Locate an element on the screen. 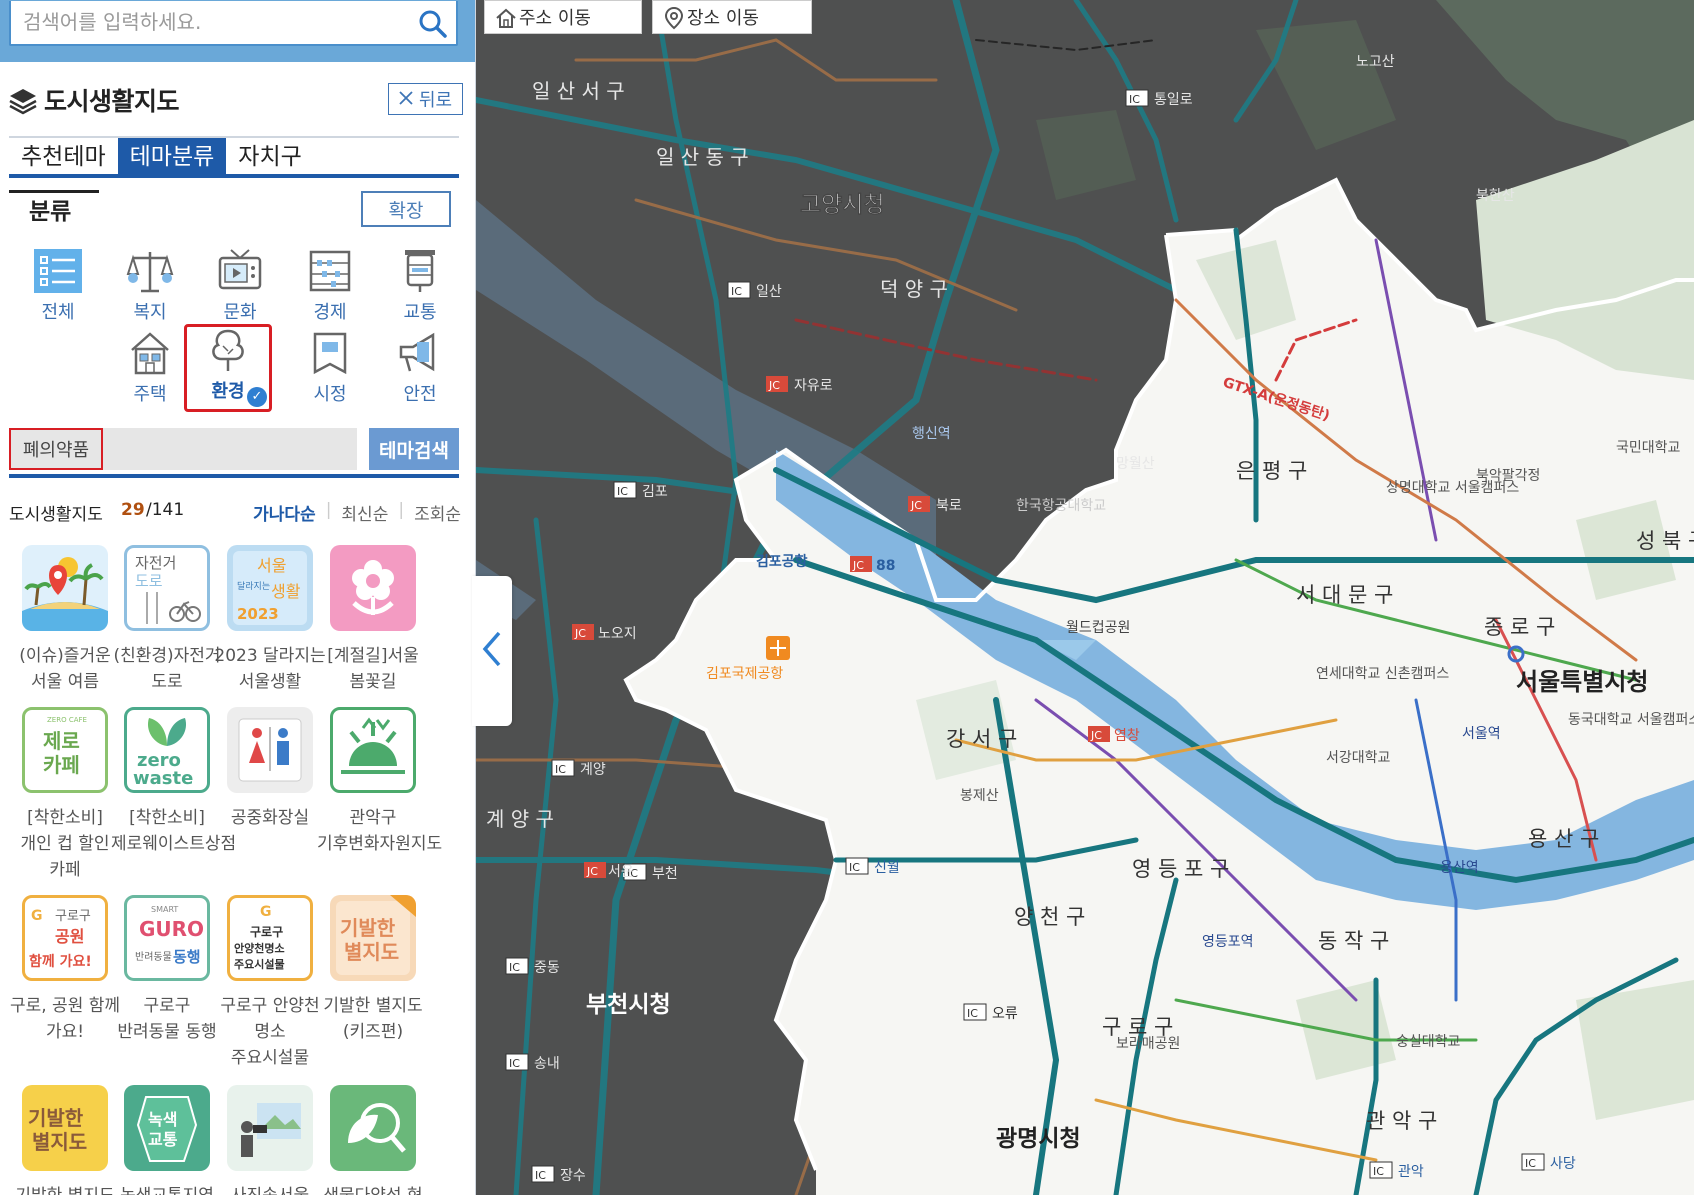  category-all: 전체 is located at coordinates (58, 287).